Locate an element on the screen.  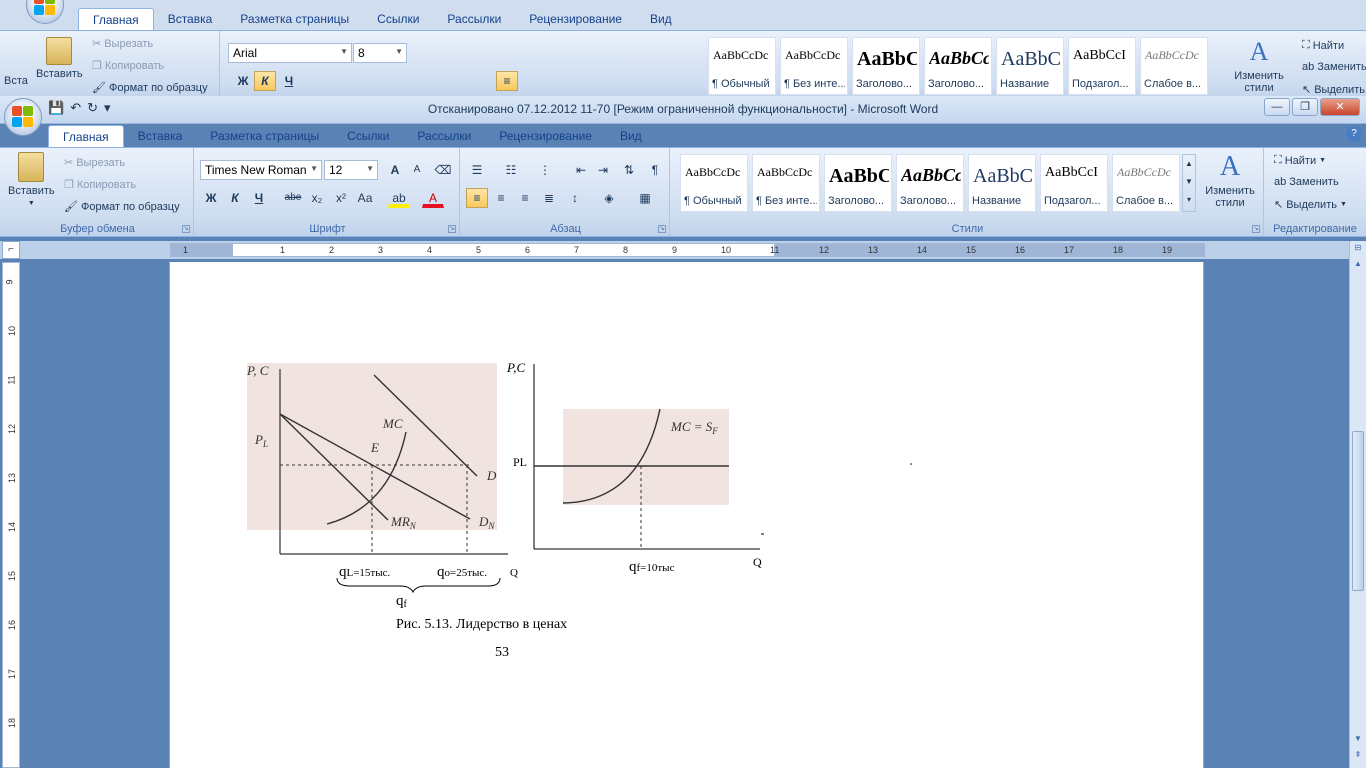
gallery-back-style-0: AaBbCcDc ¶ Обычный is located at coordinates (742, 66).